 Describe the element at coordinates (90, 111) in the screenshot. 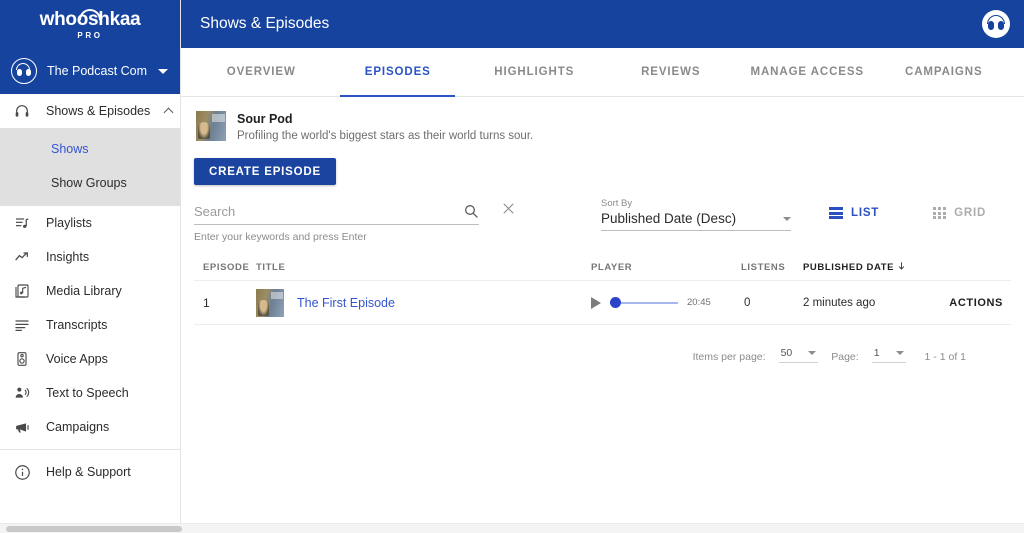

I see `sidebar-item-shows-episodes: Shows & Episodes` at that location.